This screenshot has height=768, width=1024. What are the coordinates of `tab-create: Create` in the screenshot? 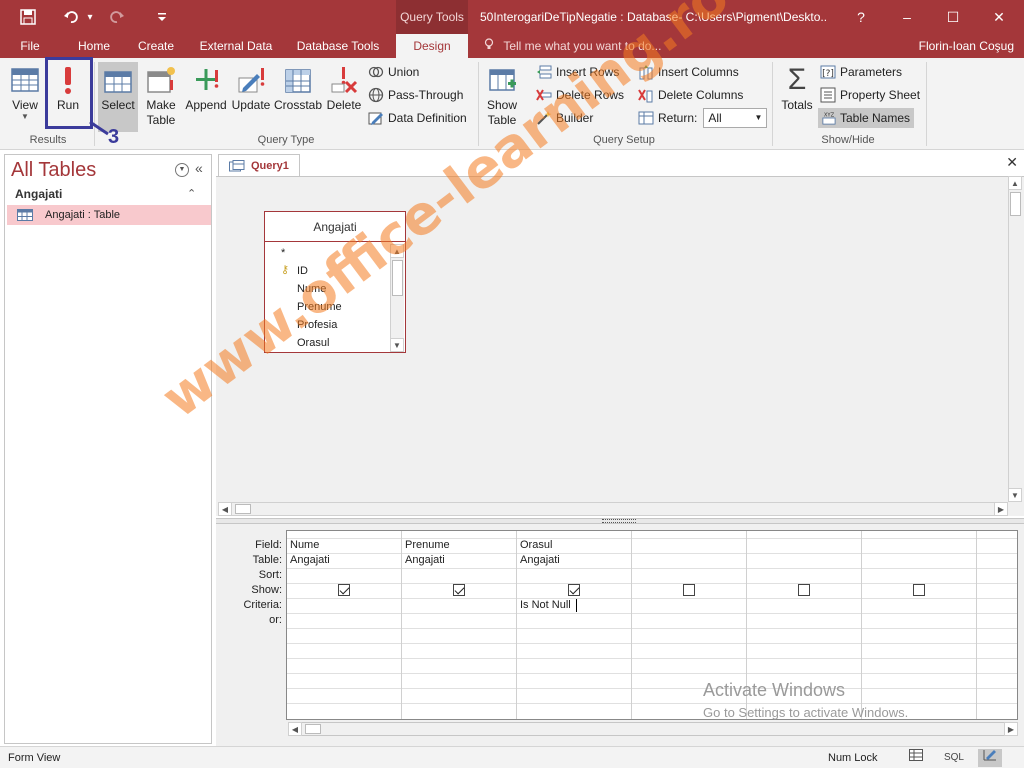 It's located at (156, 46).